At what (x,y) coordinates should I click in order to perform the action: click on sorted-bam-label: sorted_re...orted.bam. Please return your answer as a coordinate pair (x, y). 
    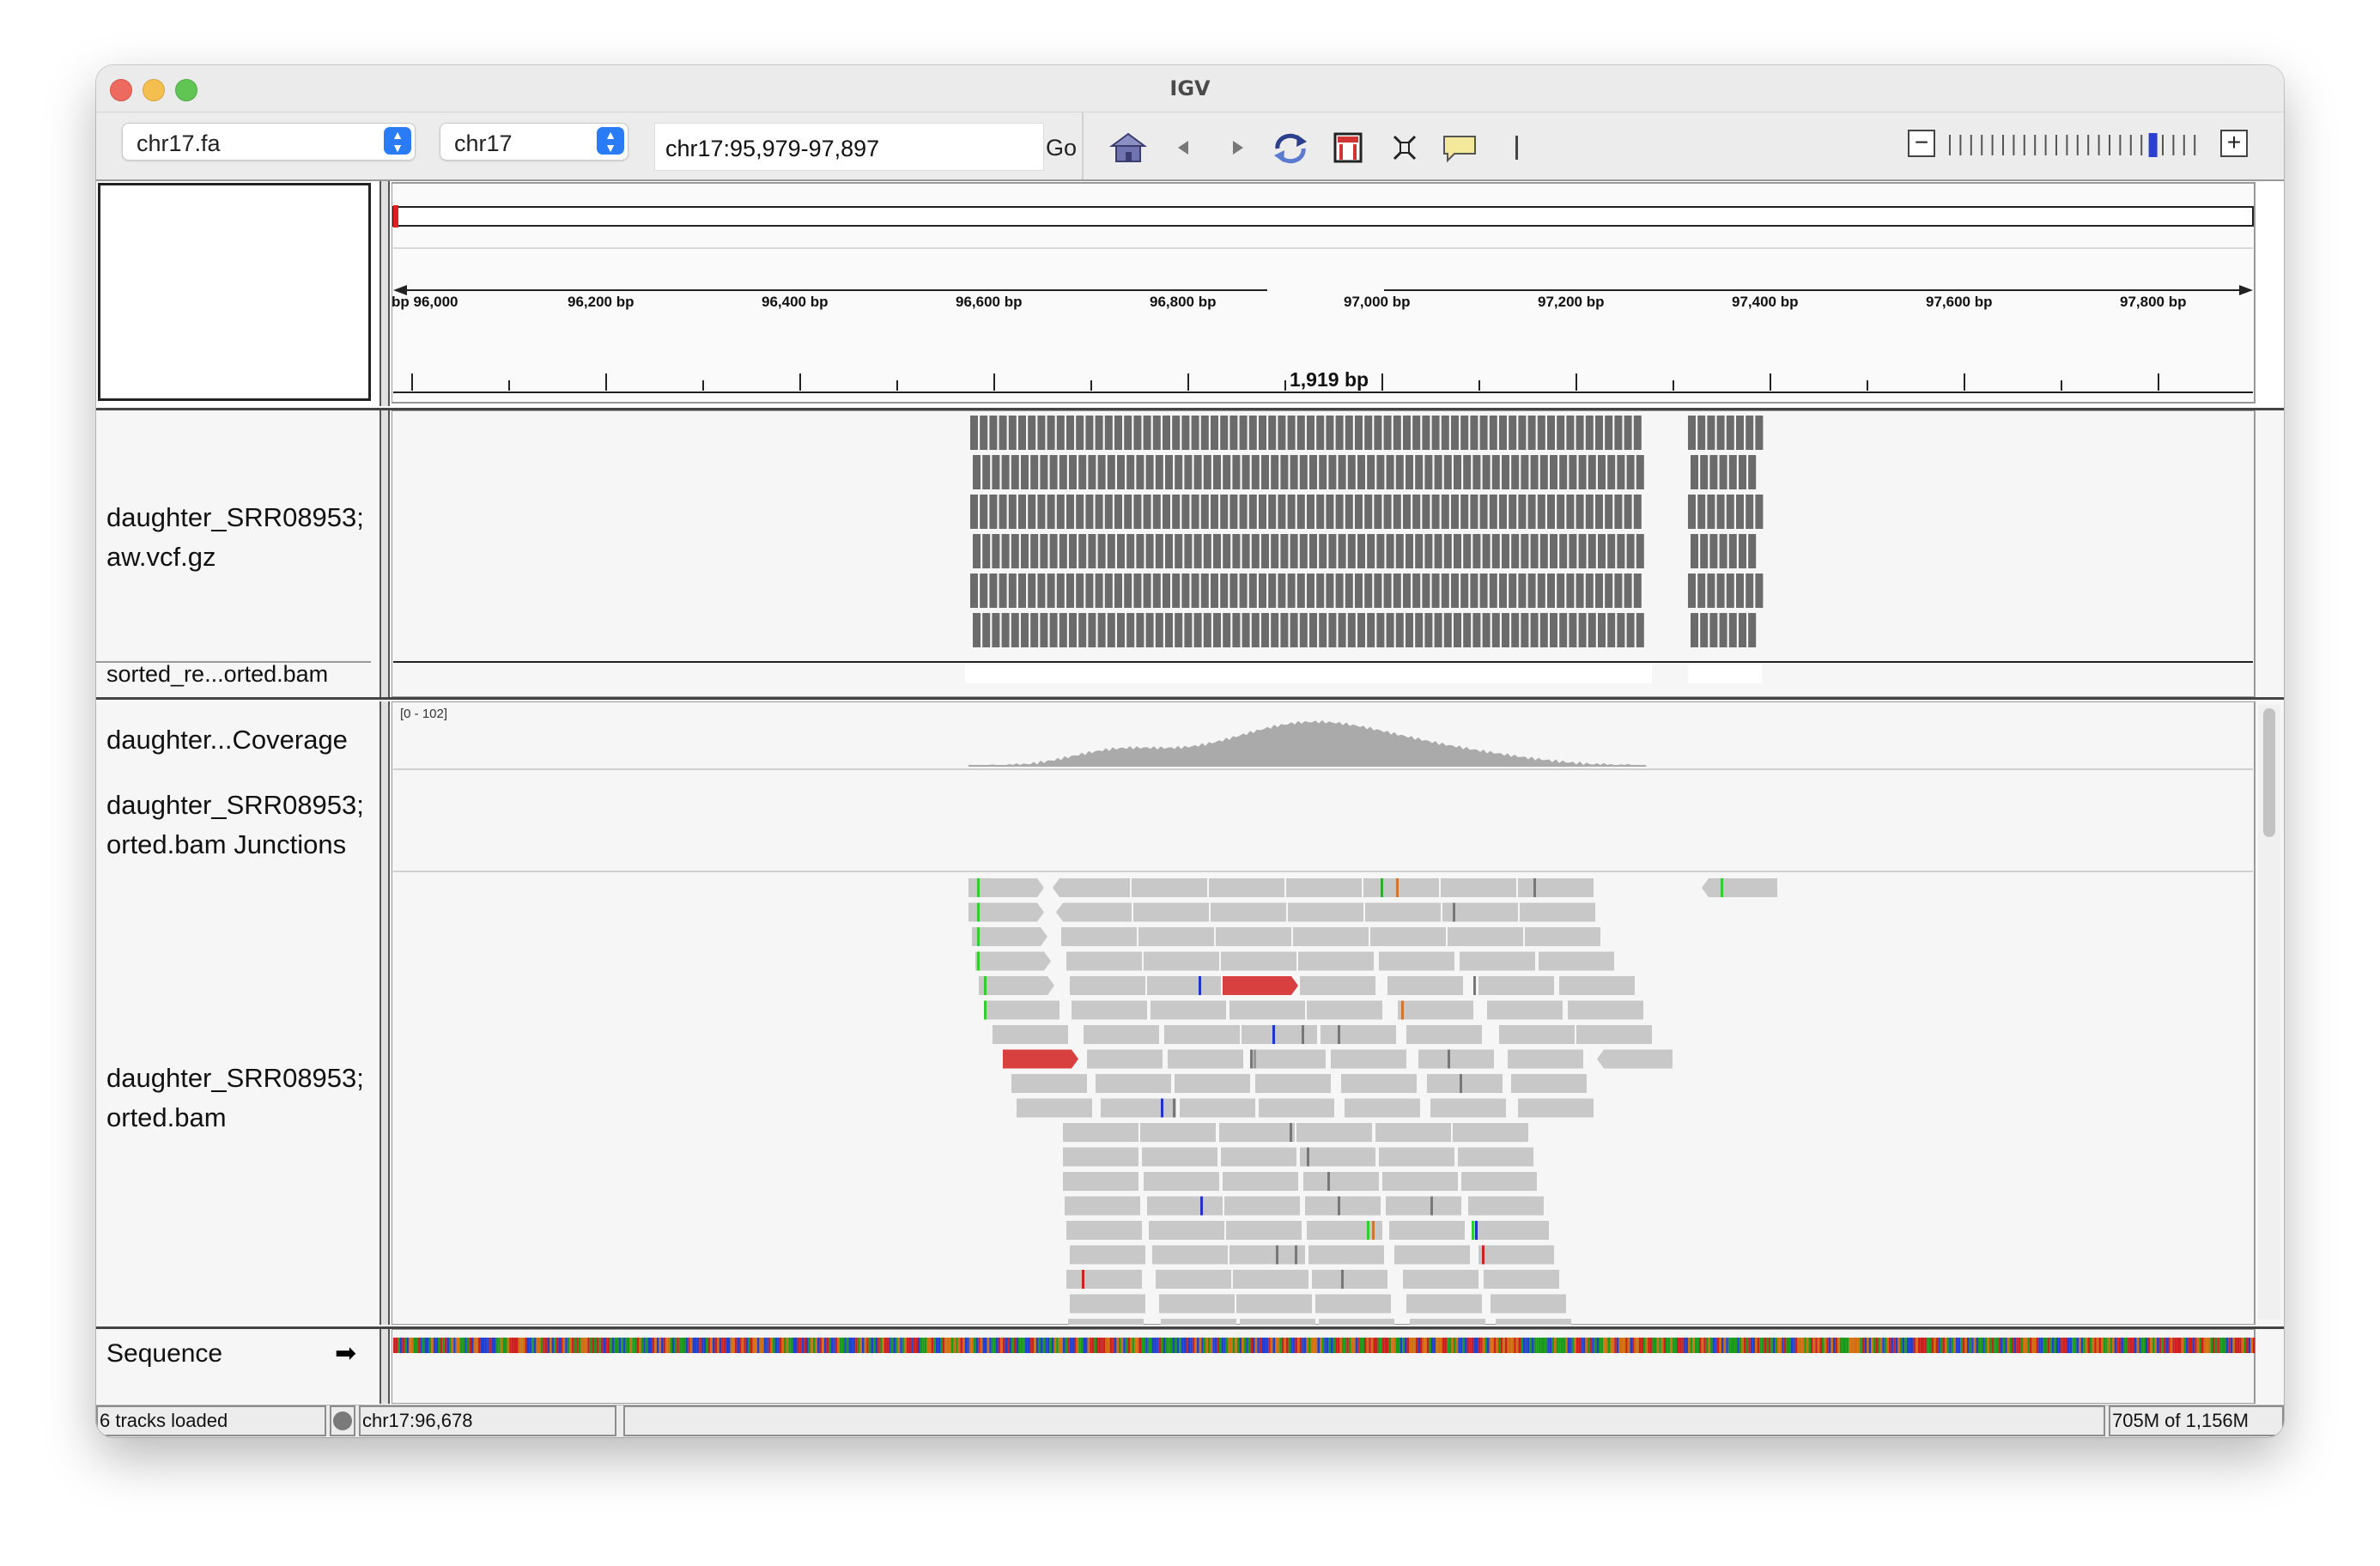
    Looking at the image, I should click on (217, 674).